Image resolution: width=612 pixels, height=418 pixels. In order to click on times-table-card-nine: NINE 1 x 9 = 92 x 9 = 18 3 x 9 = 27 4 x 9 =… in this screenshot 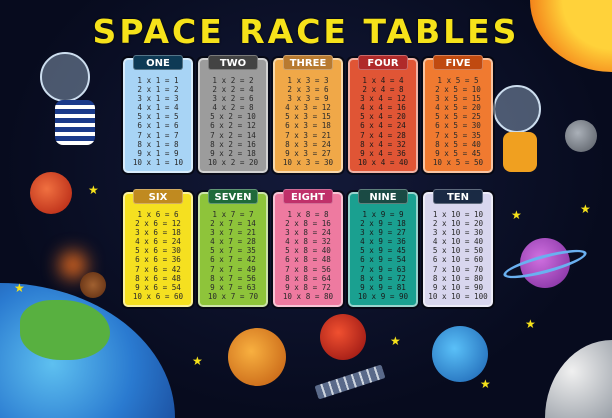, I will do `click(383, 248)`.